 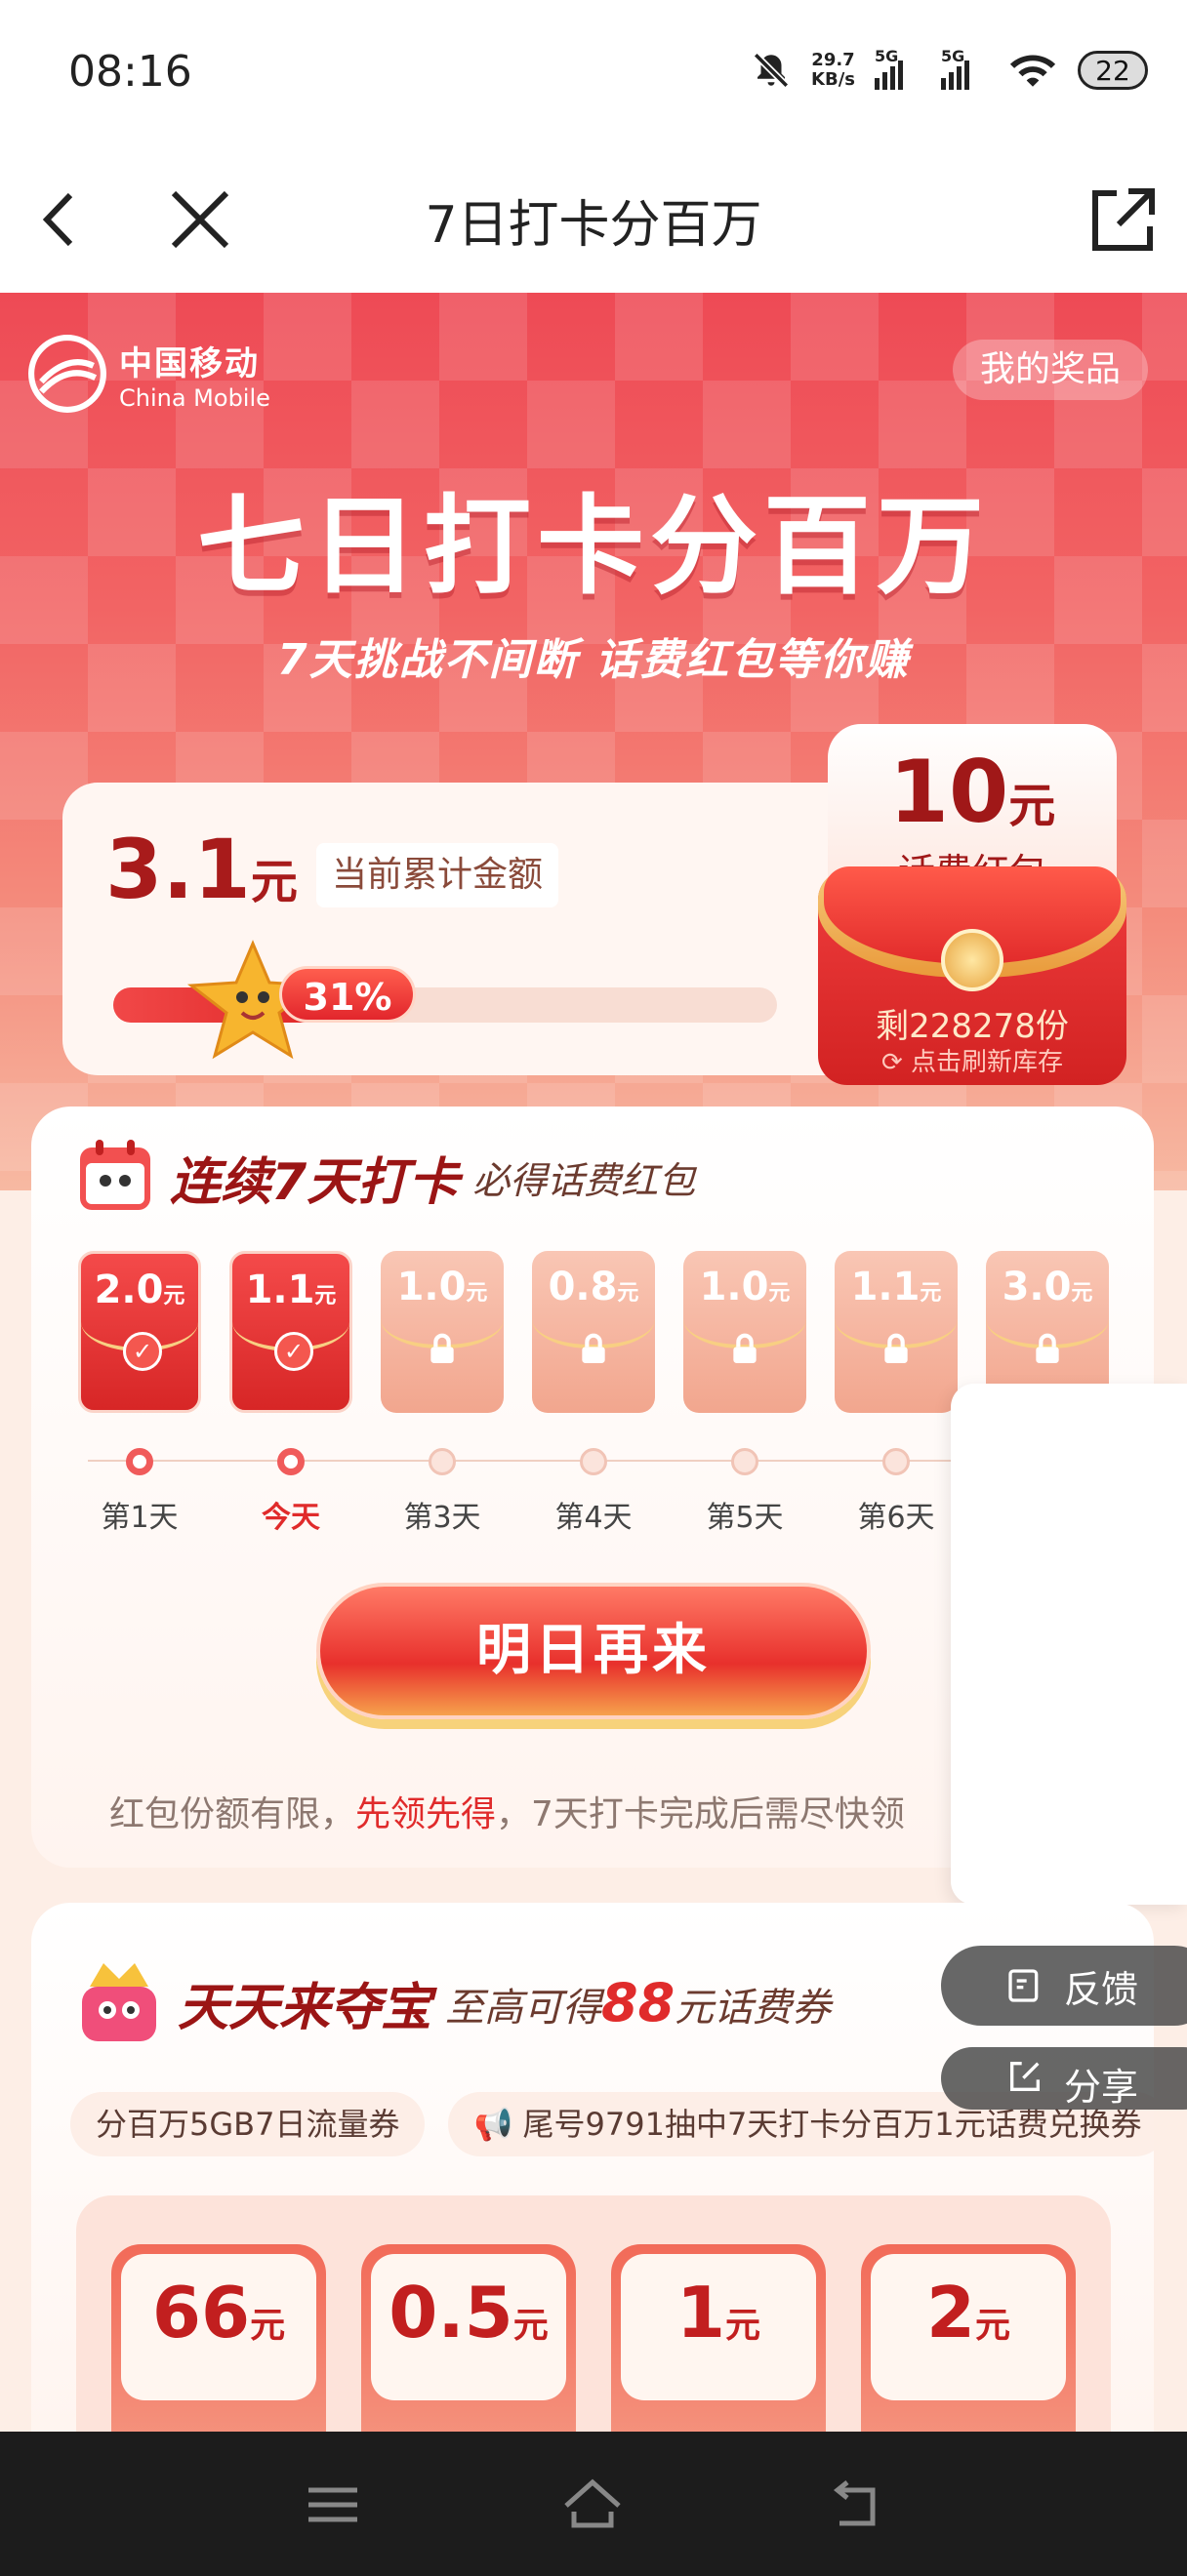 I want to click on prize-value: 1元, so click(x=718, y=2313).